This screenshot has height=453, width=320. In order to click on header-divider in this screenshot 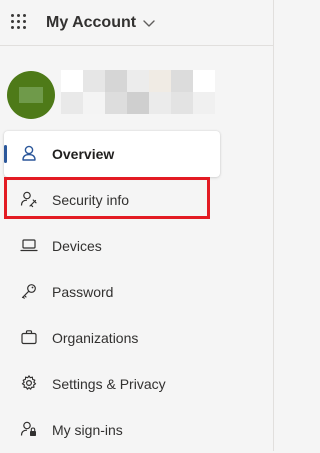, I will do `click(137, 45)`.